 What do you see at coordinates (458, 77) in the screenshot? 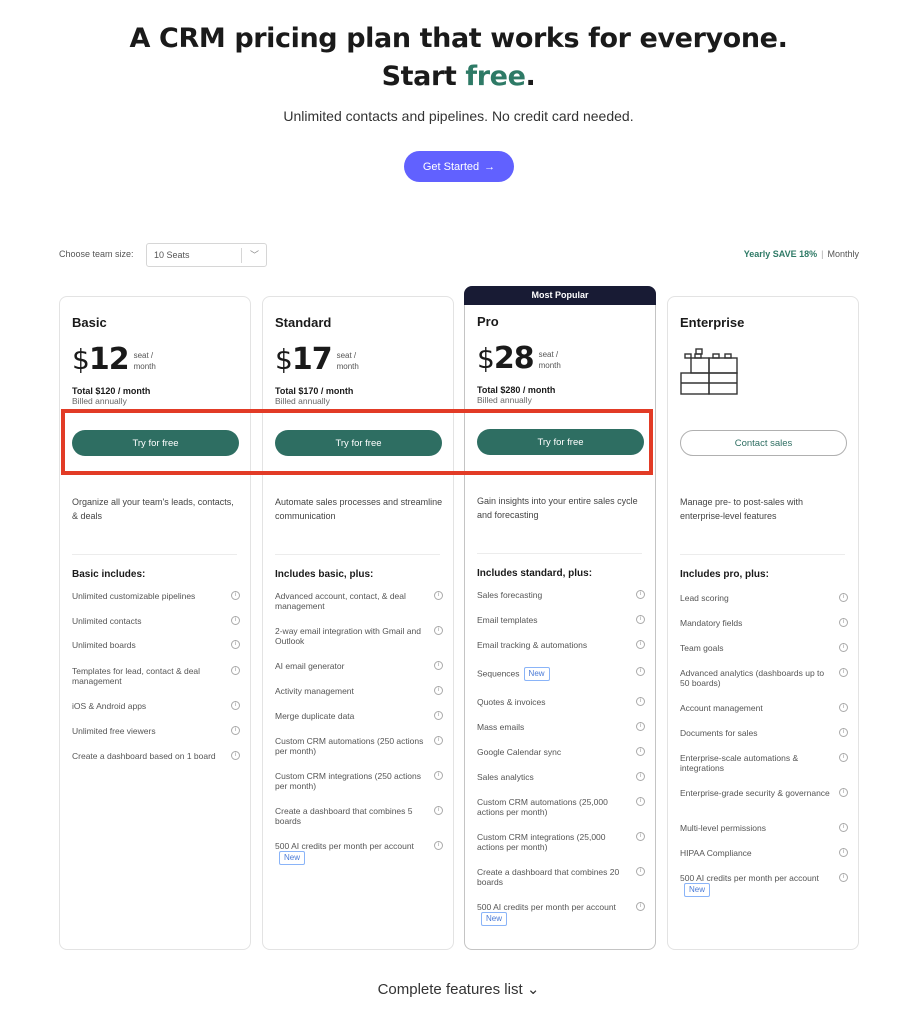
I see `title-line-2: Start free.` at bounding box center [458, 77].